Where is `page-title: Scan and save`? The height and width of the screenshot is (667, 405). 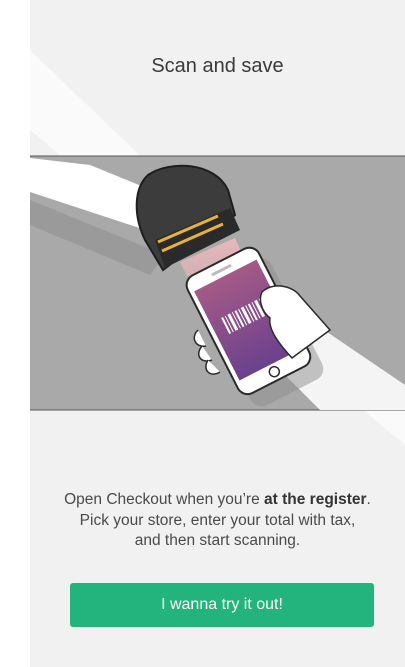
page-title: Scan and save is located at coordinates (217, 66).